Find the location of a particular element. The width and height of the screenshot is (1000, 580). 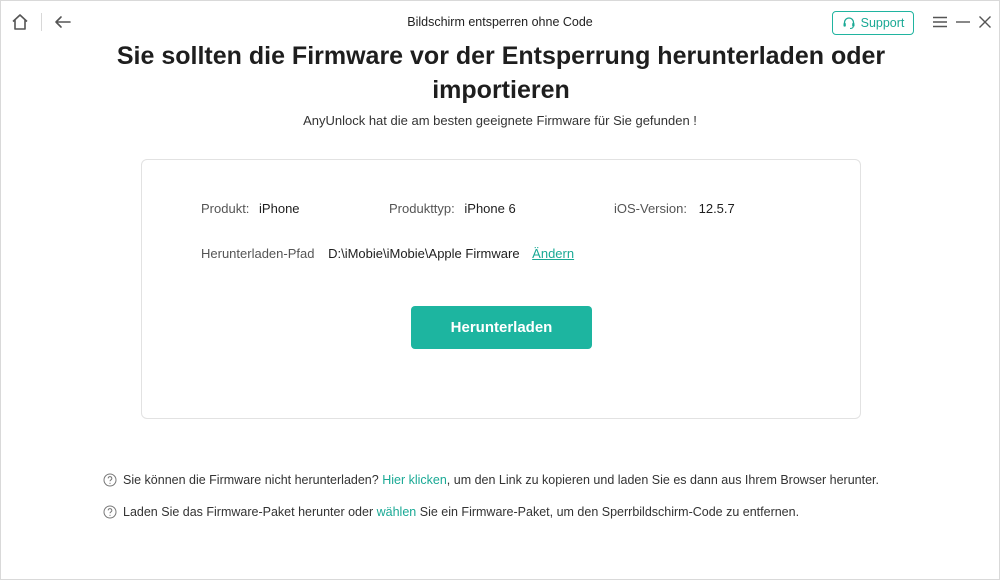

product-type-info: Produkttyp: iPhone 6 is located at coordinates (452, 208).